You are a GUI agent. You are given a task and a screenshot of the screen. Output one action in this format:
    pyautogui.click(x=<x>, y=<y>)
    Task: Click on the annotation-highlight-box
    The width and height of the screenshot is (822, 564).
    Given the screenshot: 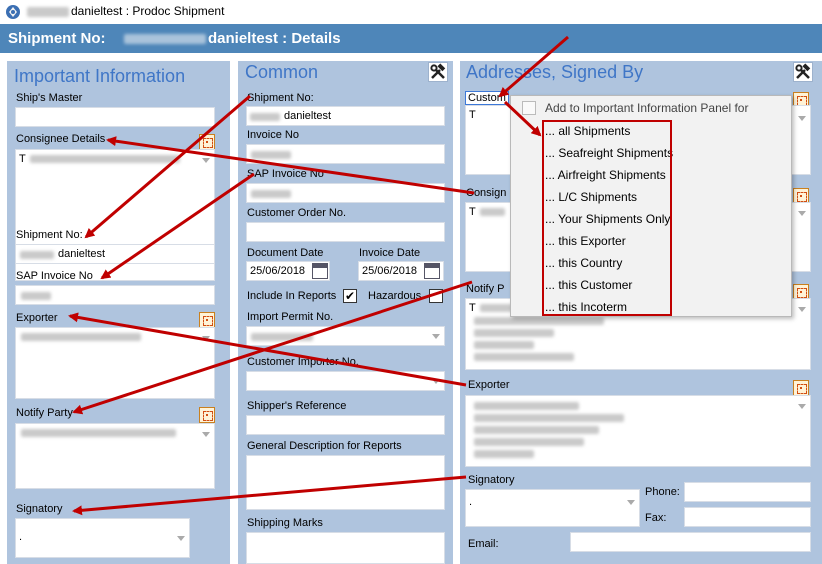 What is the action you would take?
    pyautogui.click(x=607, y=218)
    